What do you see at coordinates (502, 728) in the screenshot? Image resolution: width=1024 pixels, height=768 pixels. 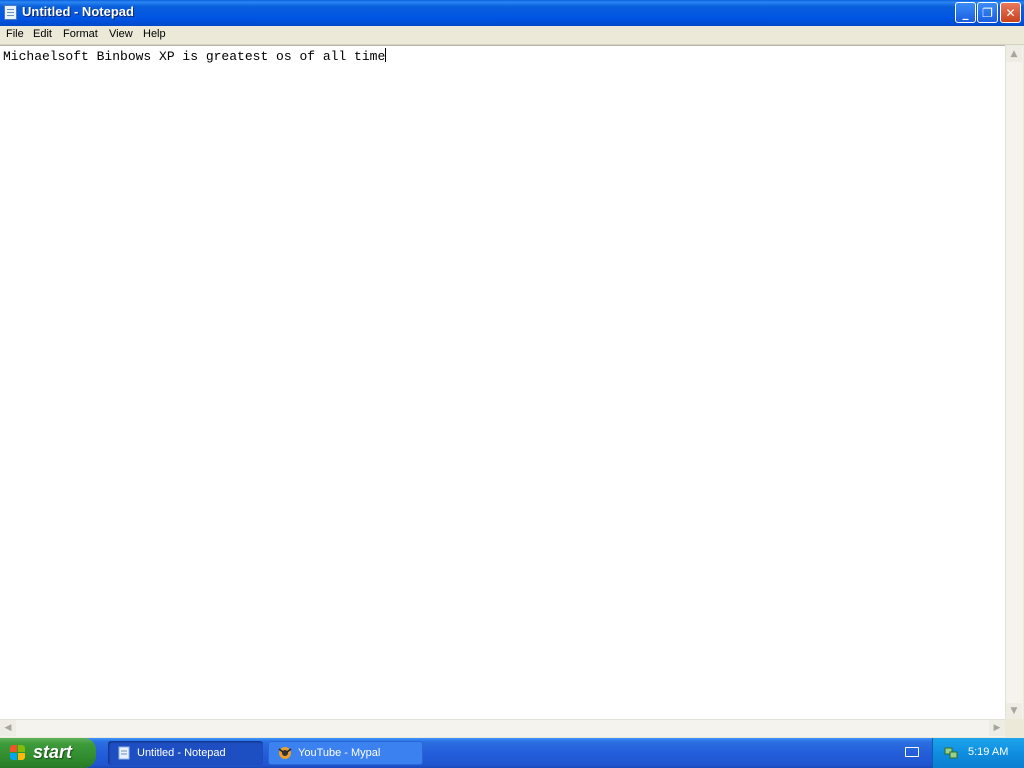 I see `horizontal-scrollbar: ◀ ▶` at bounding box center [502, 728].